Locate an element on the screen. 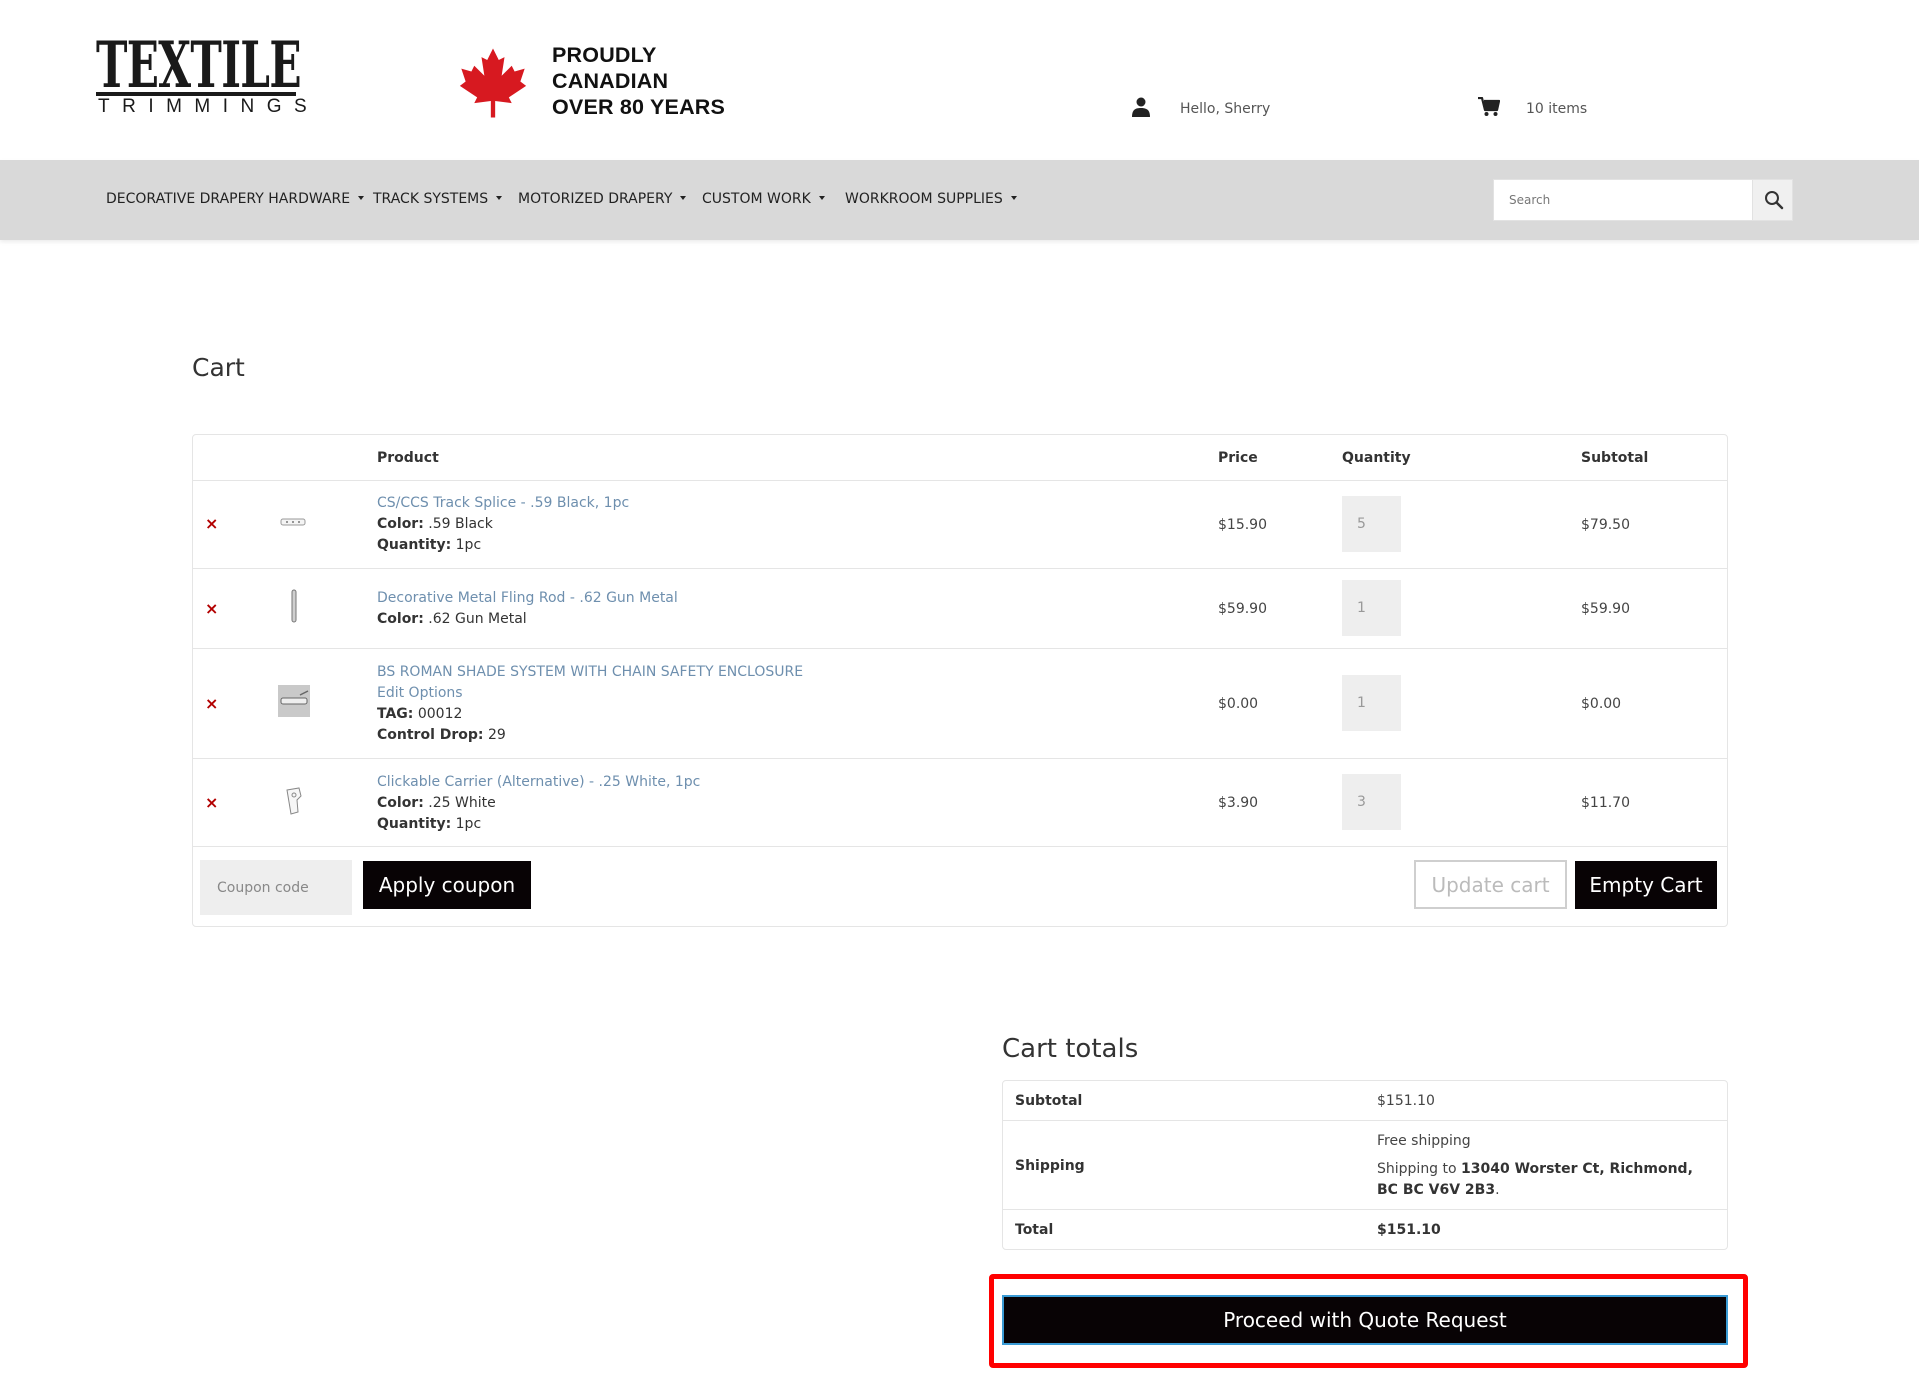  subtotal-label: Subtotal is located at coordinates (1049, 1101).